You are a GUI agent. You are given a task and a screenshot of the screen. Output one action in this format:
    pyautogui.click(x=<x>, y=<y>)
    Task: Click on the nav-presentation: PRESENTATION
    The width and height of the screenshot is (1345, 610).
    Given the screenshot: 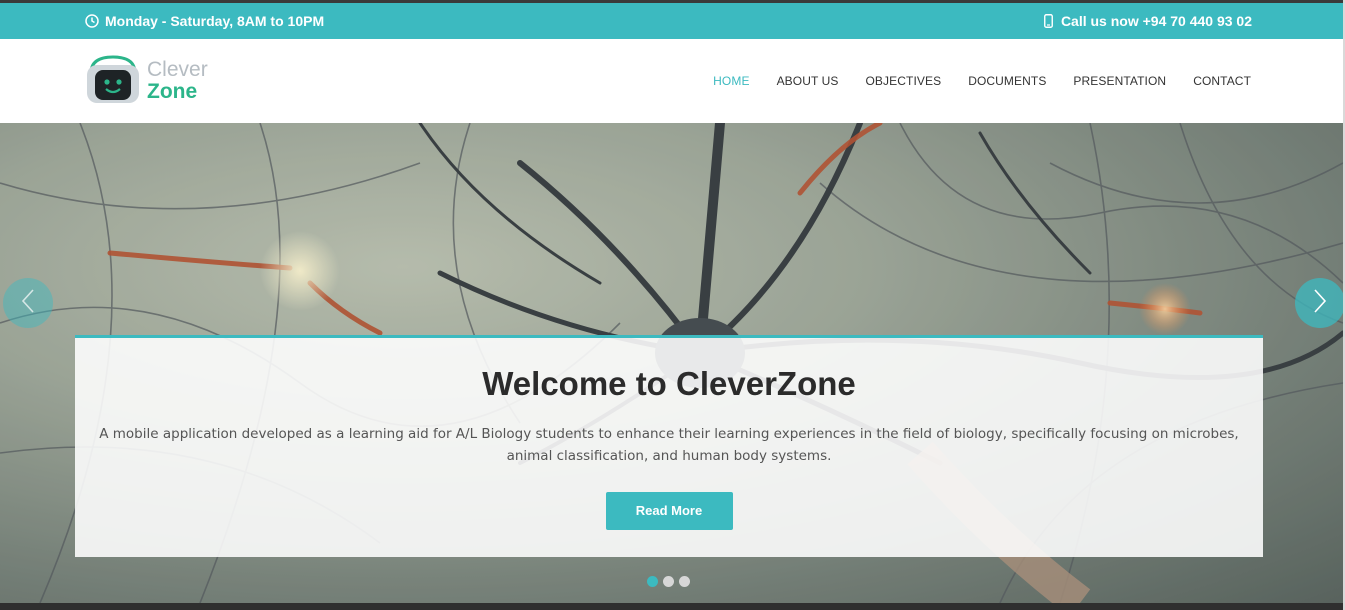 What is the action you would take?
    pyautogui.click(x=1119, y=81)
    